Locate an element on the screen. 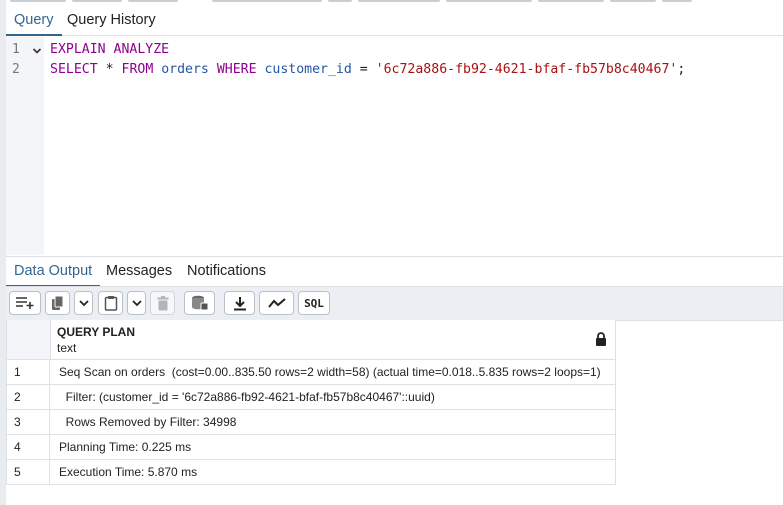 This screenshot has height=505, width=783. copy-icon is located at coordinates (58, 303).